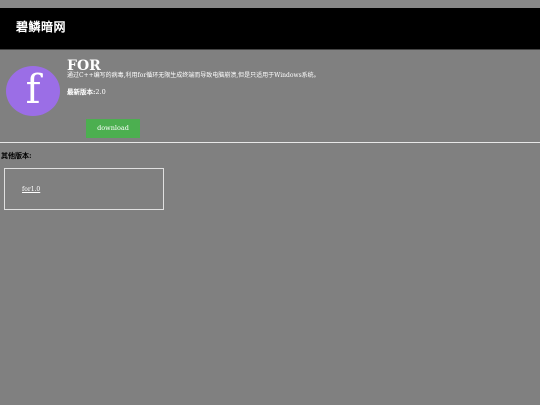  Describe the element at coordinates (16, 155) in the screenshot. I see `other-versions-title: 其他版本:` at that location.